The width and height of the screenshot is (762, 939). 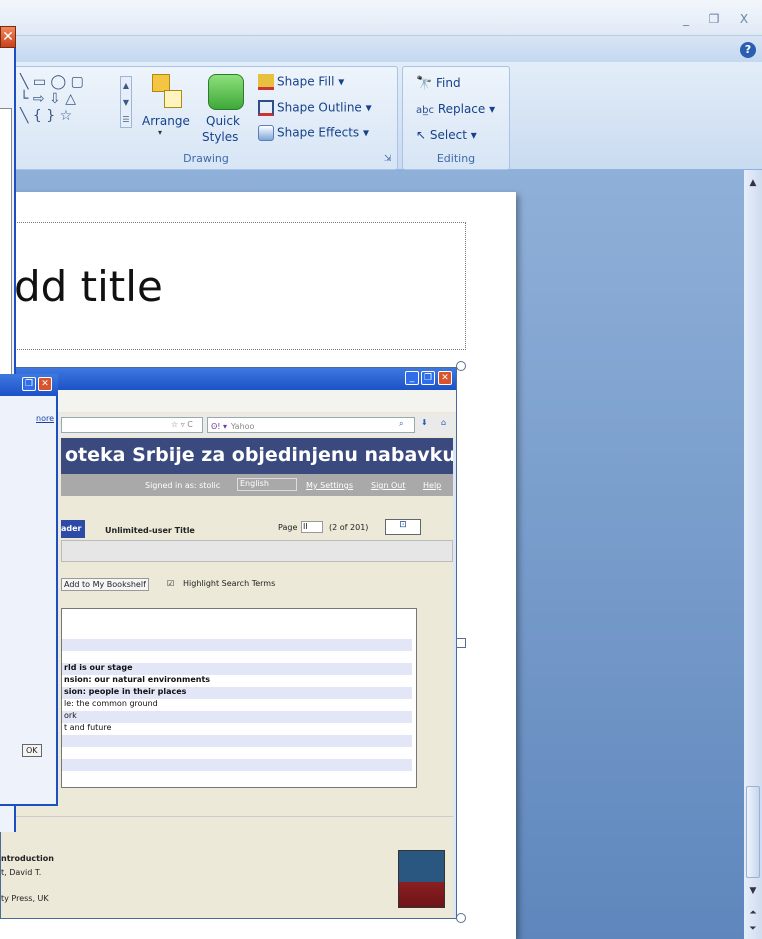 What do you see at coordinates (105, 584) in the screenshot?
I see `add-to-bookshelf-button: Add to My Bookshelf` at bounding box center [105, 584].